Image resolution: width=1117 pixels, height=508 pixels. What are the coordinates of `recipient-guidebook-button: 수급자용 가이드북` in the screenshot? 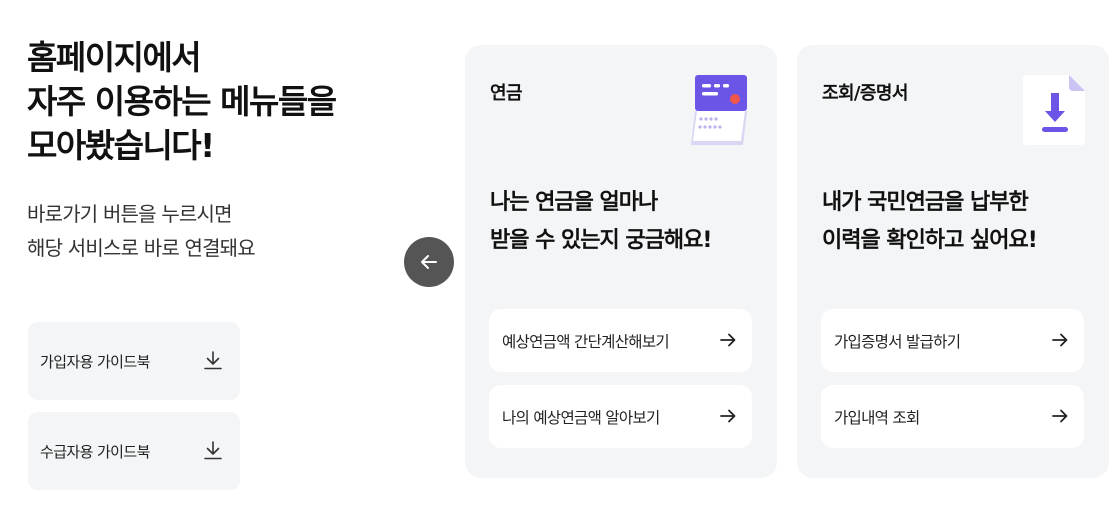 It's located at (134, 451).